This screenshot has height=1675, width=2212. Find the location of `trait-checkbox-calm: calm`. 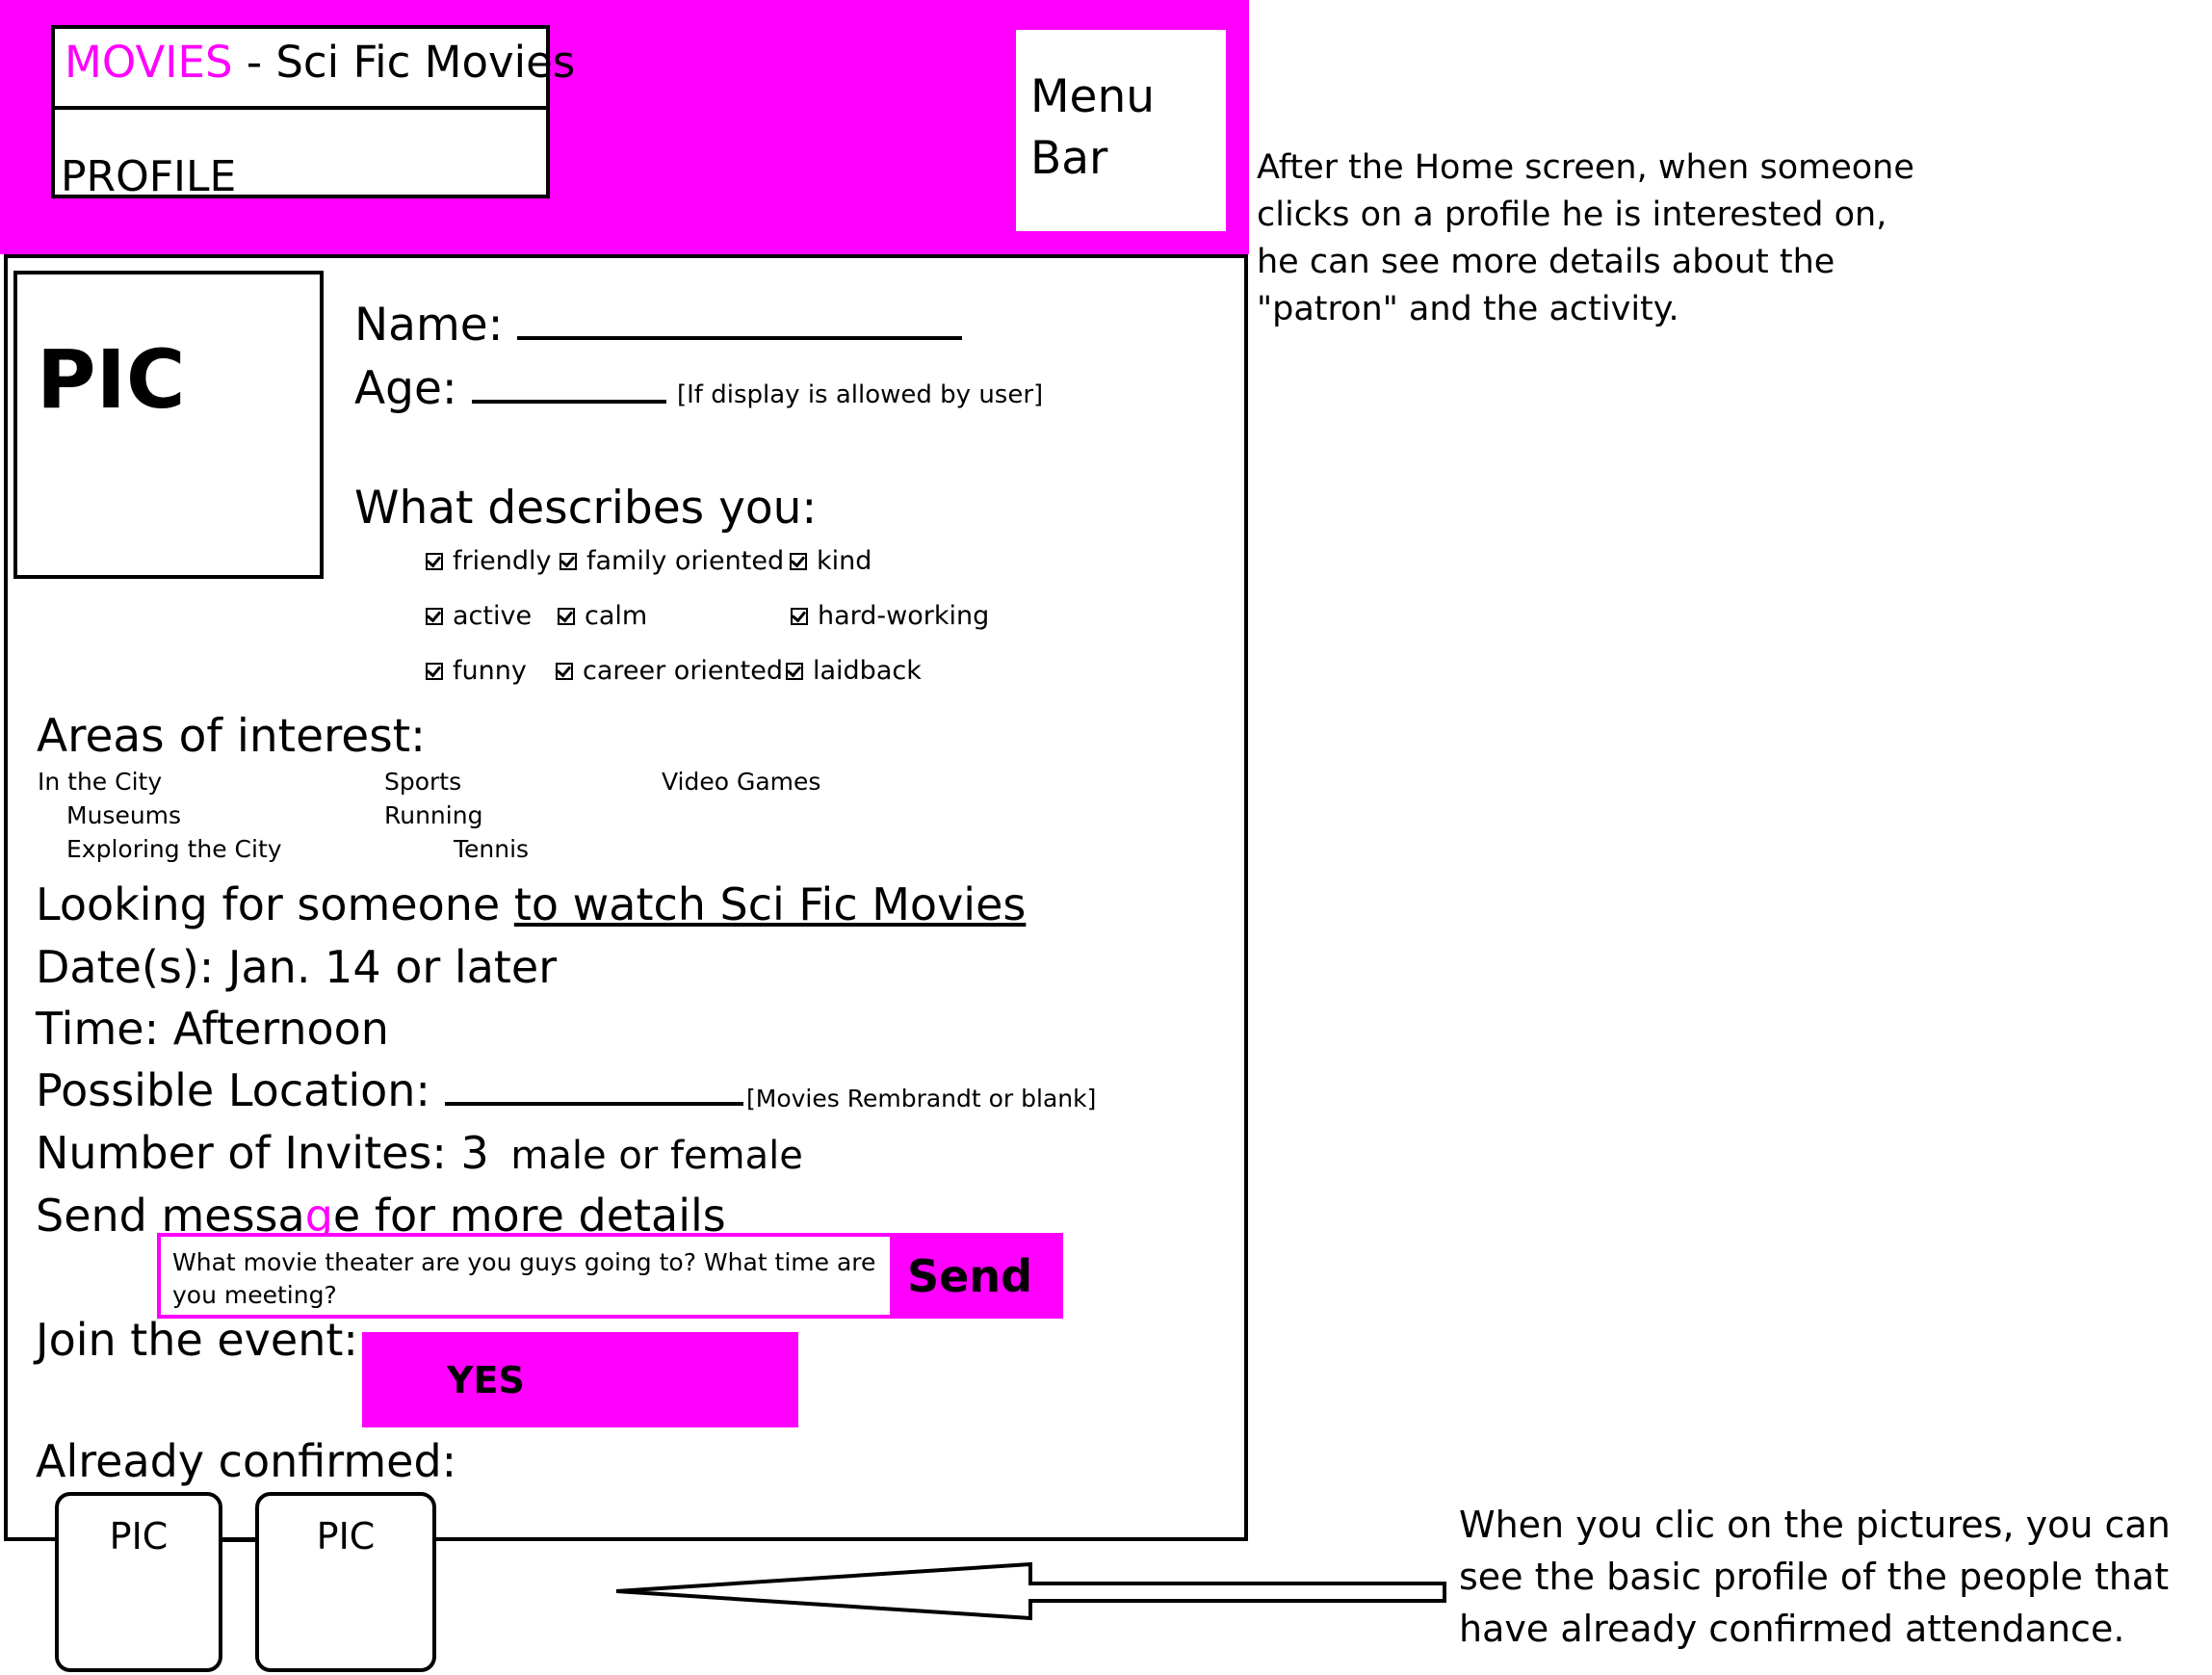

trait-checkbox-calm: calm is located at coordinates (602, 616).